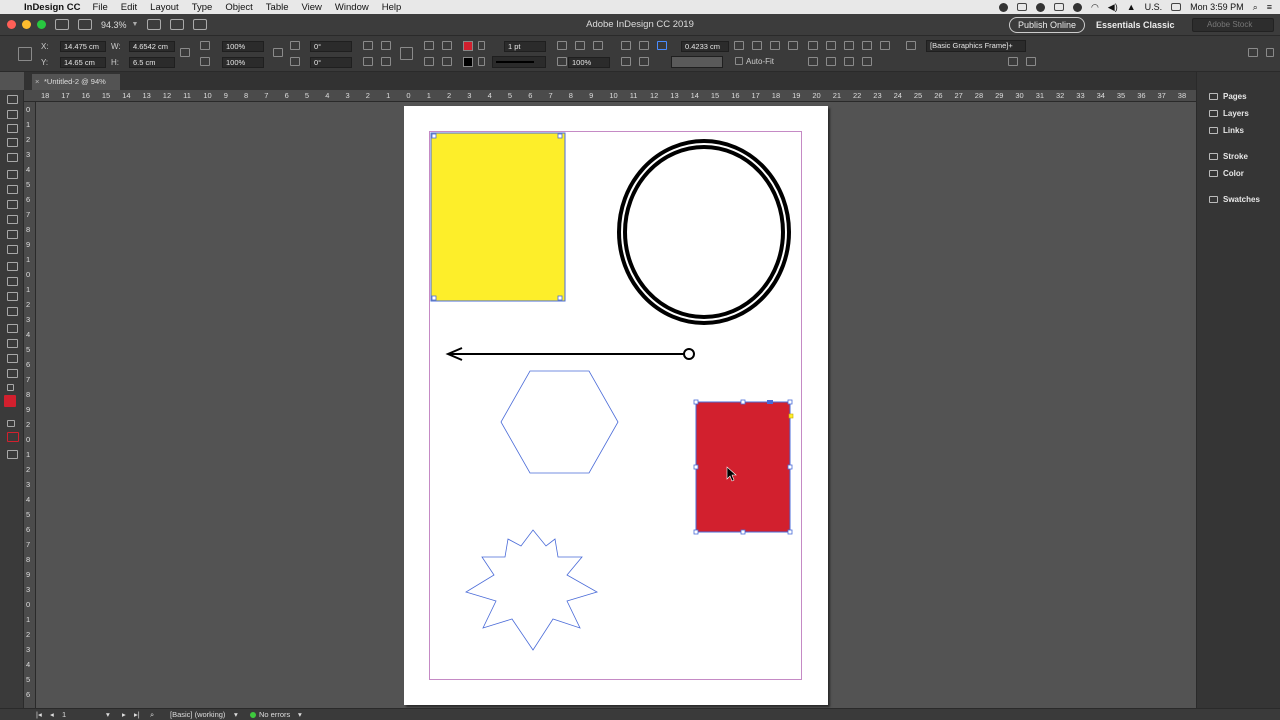 The height and width of the screenshot is (720, 1280). I want to click on bluetooth-icon, so click(1077, 7).